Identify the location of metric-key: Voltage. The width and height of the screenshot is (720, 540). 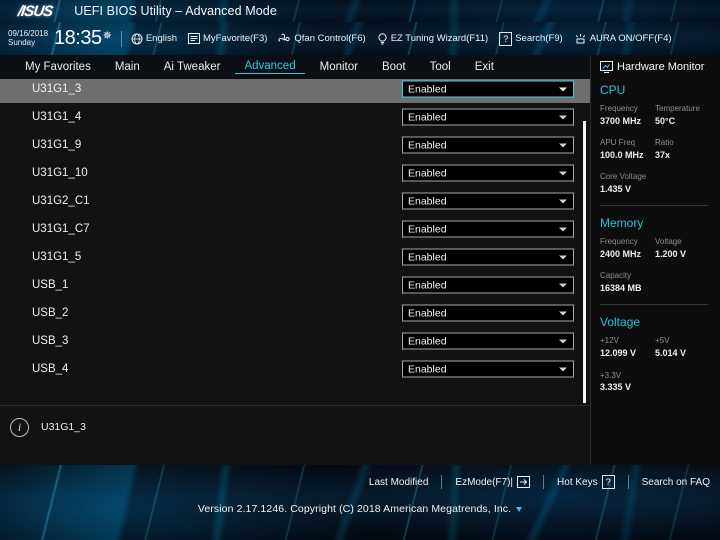
(668, 242).